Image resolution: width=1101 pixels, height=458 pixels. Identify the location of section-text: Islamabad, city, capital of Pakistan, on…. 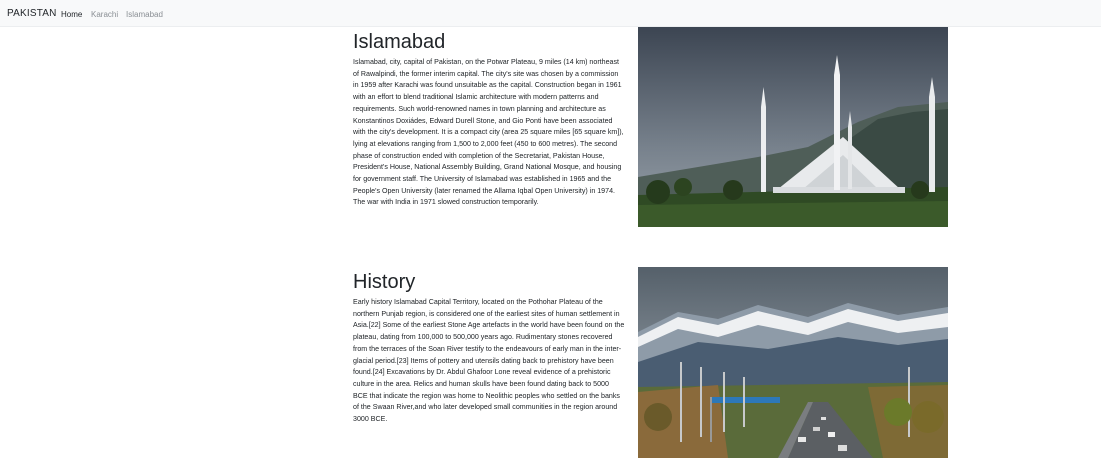
(488, 132).